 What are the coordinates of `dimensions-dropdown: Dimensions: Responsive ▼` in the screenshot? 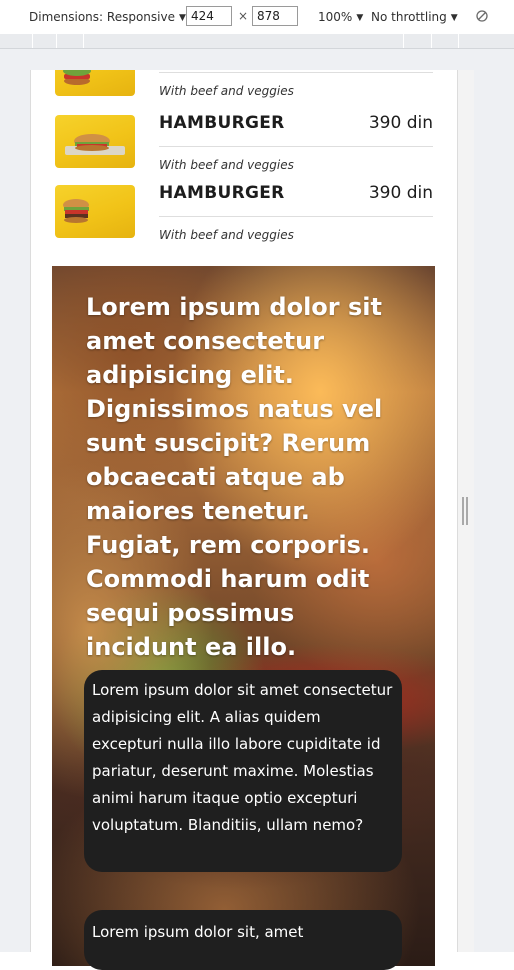 It's located at (107, 17).